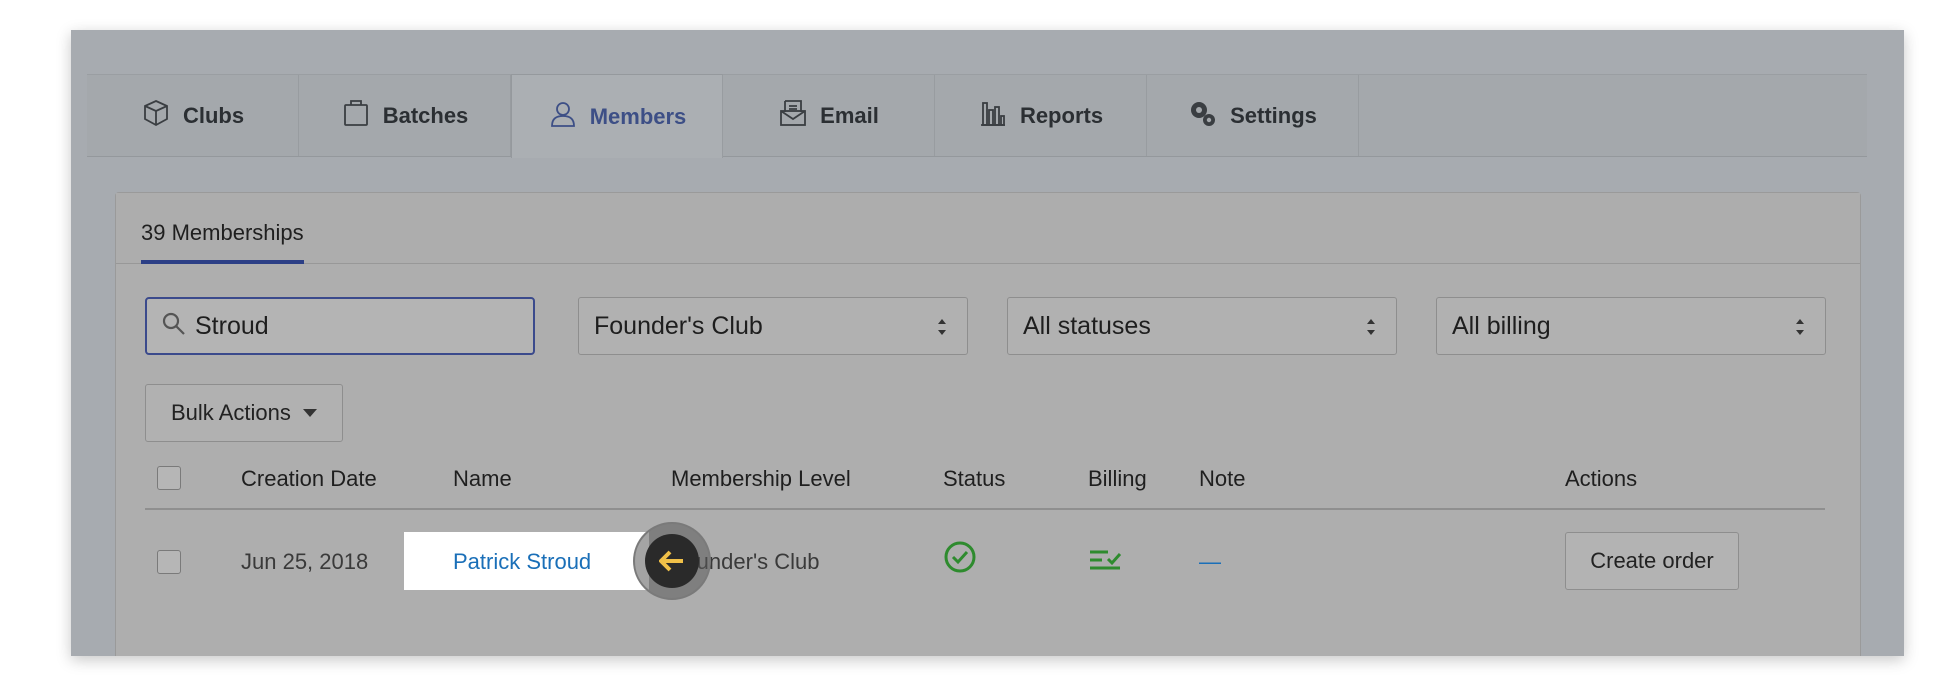 The image size is (1960, 686). I want to click on creation-date-cell: Jun 25, 2018, so click(305, 561).